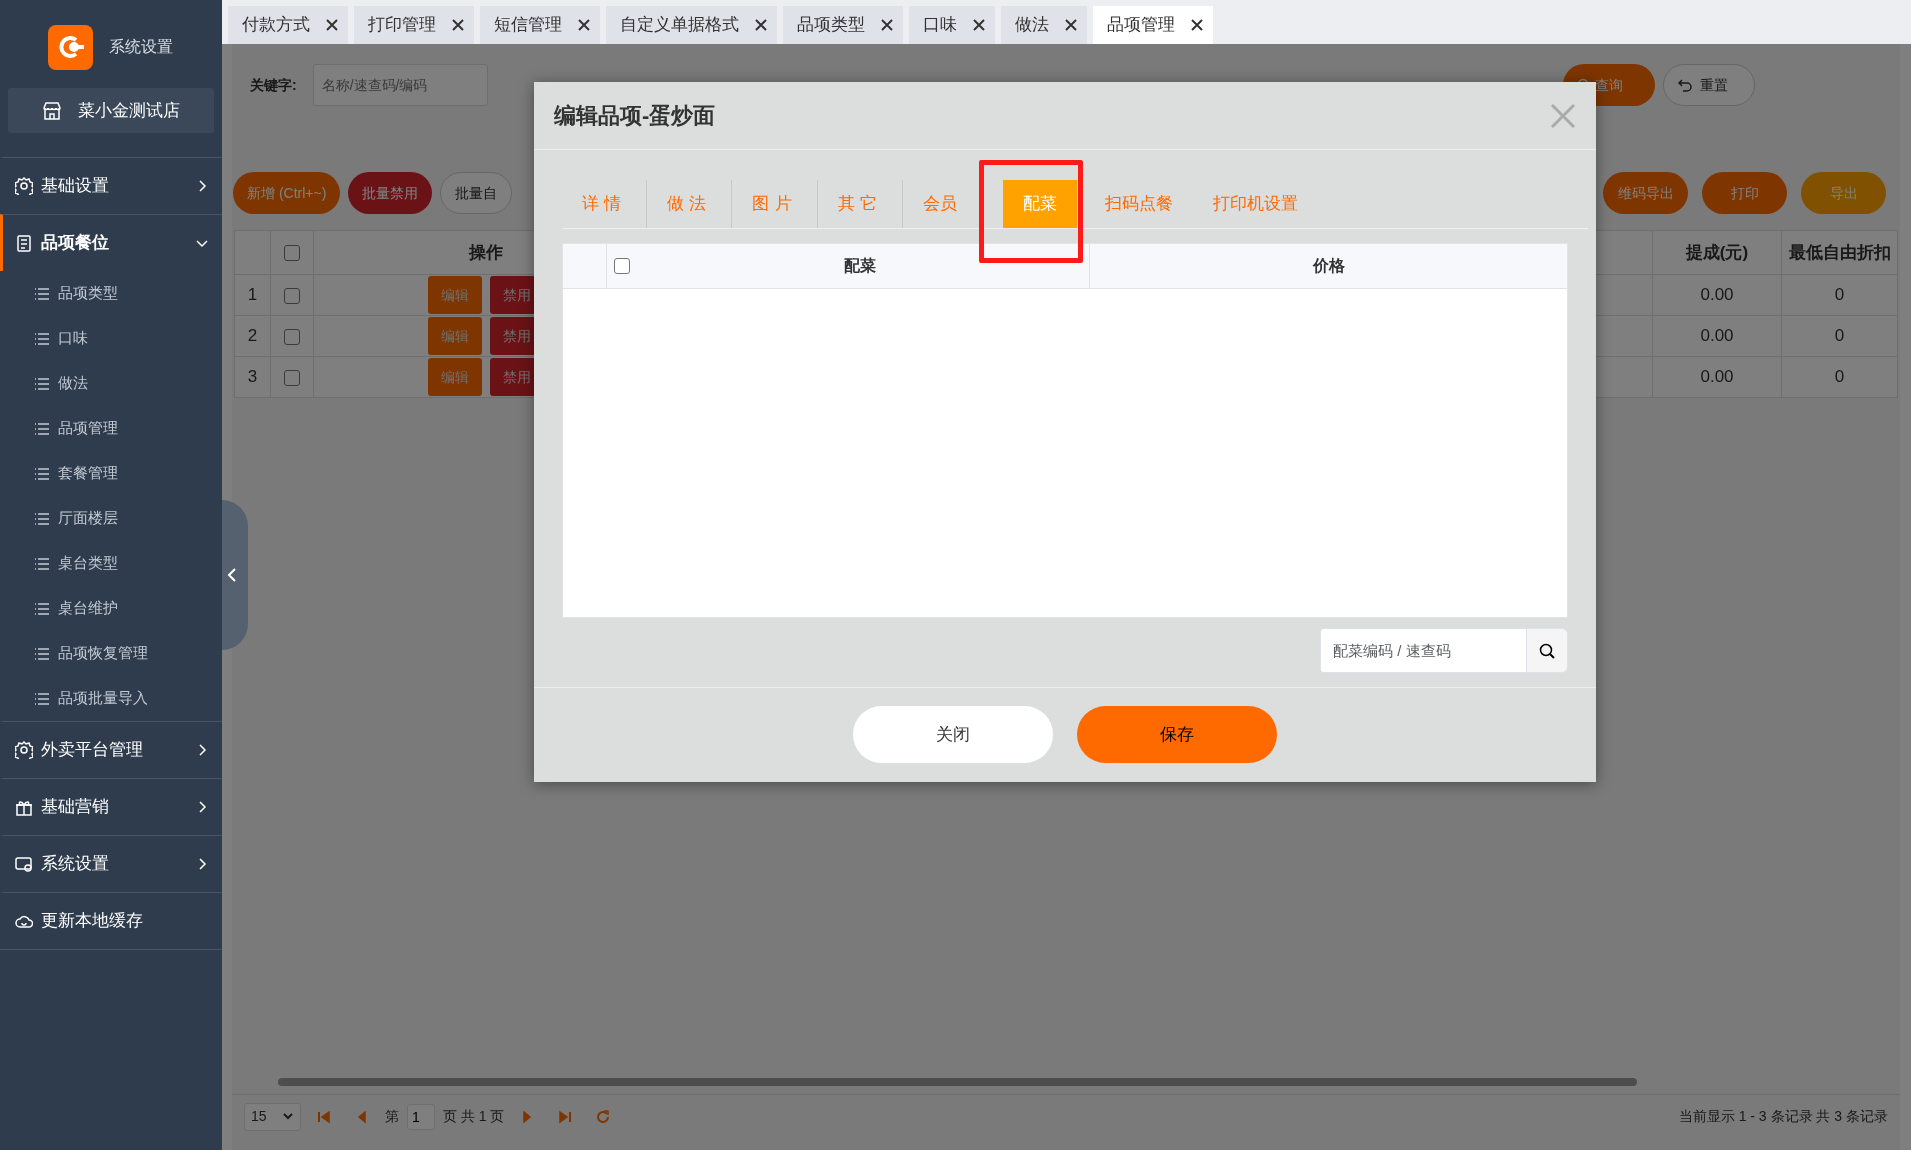 This screenshot has height=1150, width=1911. I want to click on menu-item: 外卖平台管理, so click(111, 749).